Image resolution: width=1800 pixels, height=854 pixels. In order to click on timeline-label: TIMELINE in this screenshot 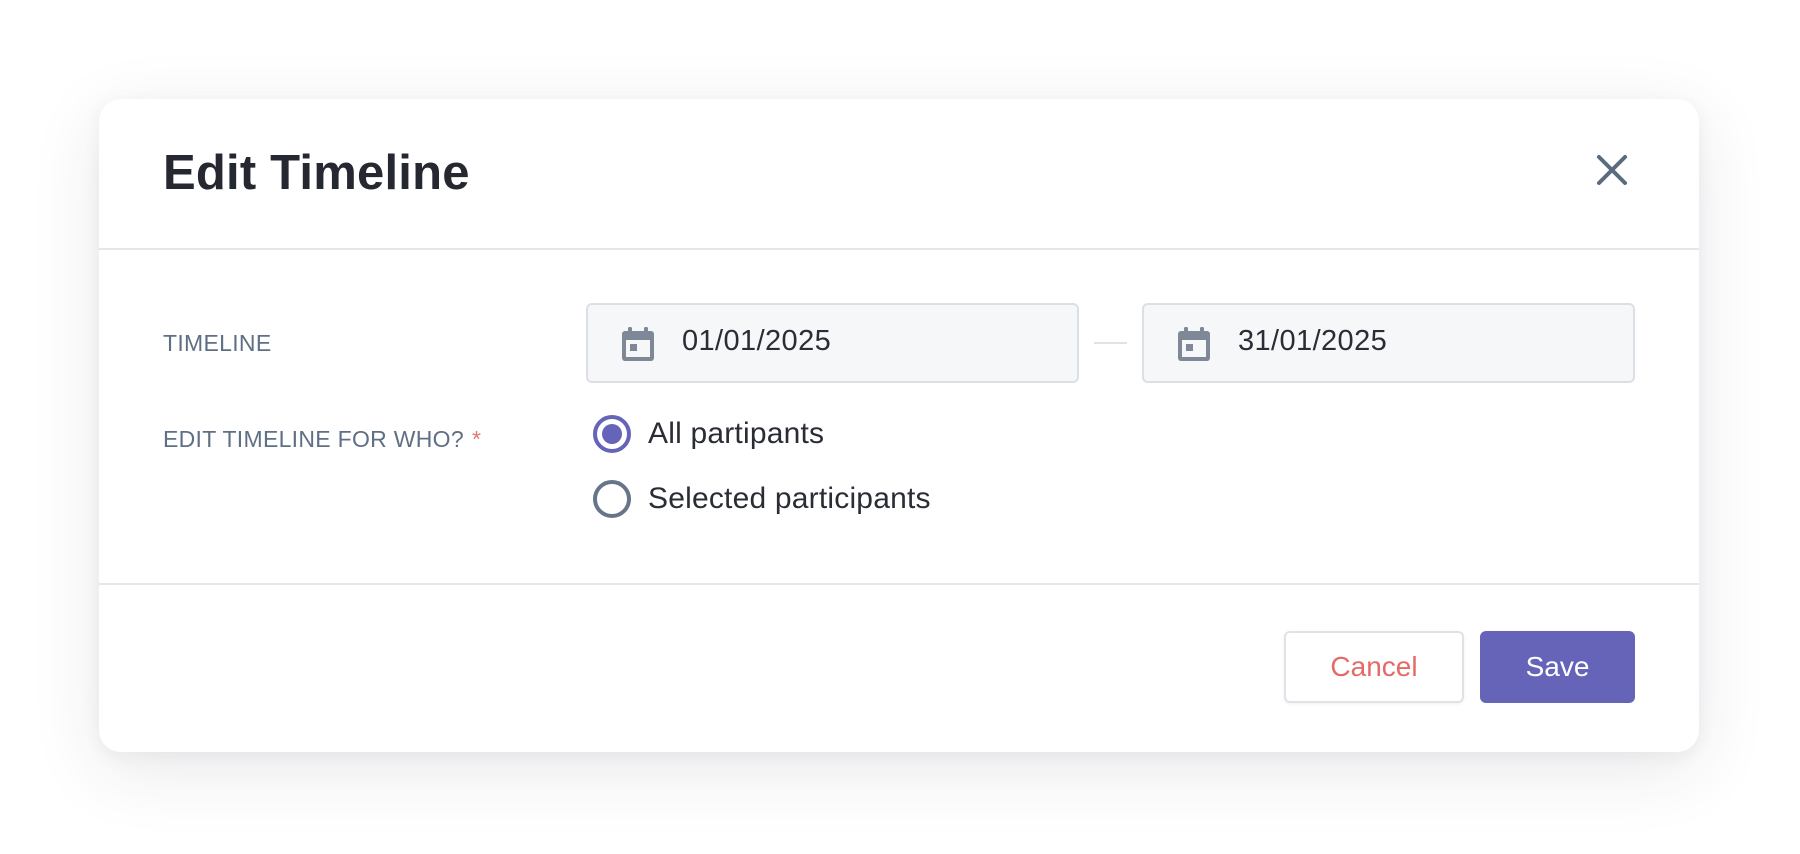, I will do `click(217, 343)`.